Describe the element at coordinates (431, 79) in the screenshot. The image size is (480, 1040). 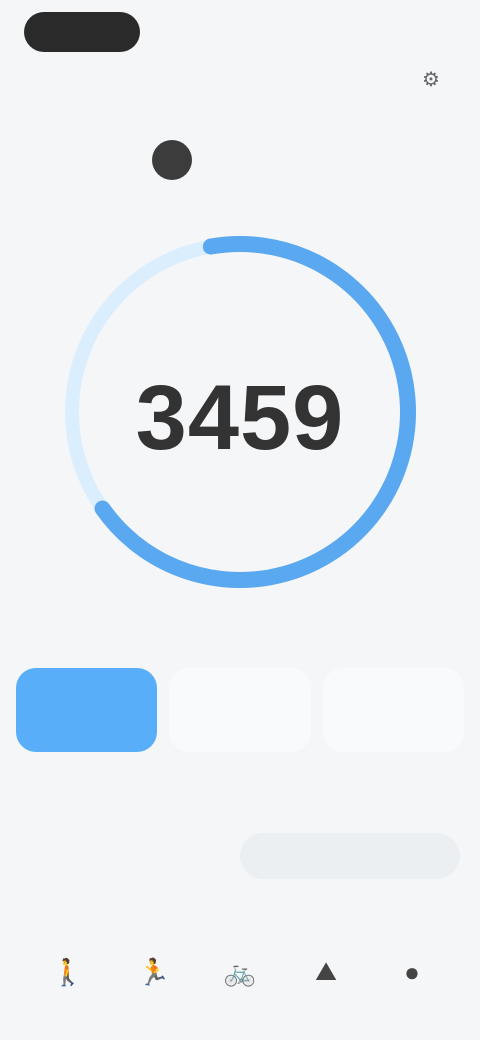
I see `settings-icon: ⚙` at that location.